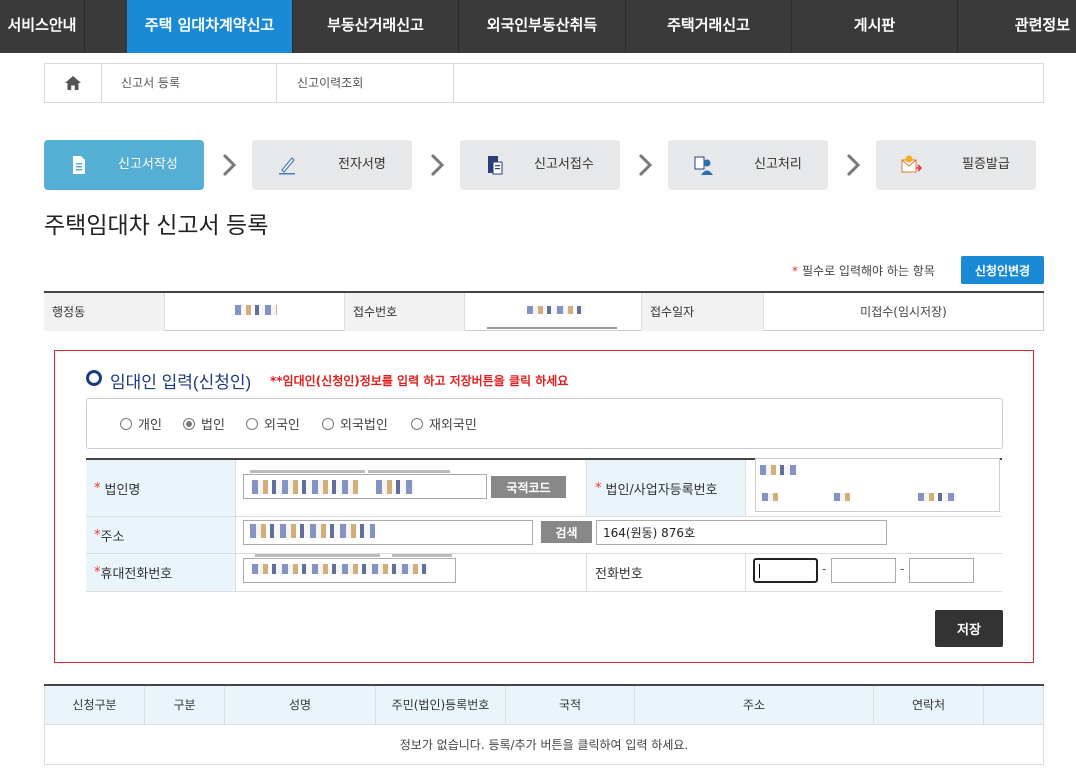  Describe the element at coordinates (1002, 270) in the screenshot. I see `change-applicant-button: 신청인변경` at that location.